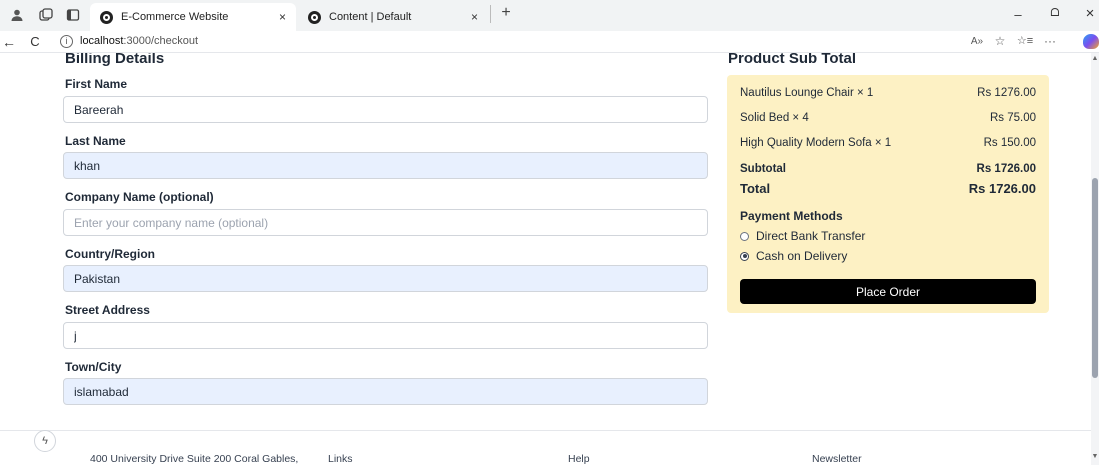 The image size is (1099, 465). What do you see at coordinates (888, 118) in the screenshot?
I see `summary-item: Solid Bed × 4 Rs 75.00` at bounding box center [888, 118].